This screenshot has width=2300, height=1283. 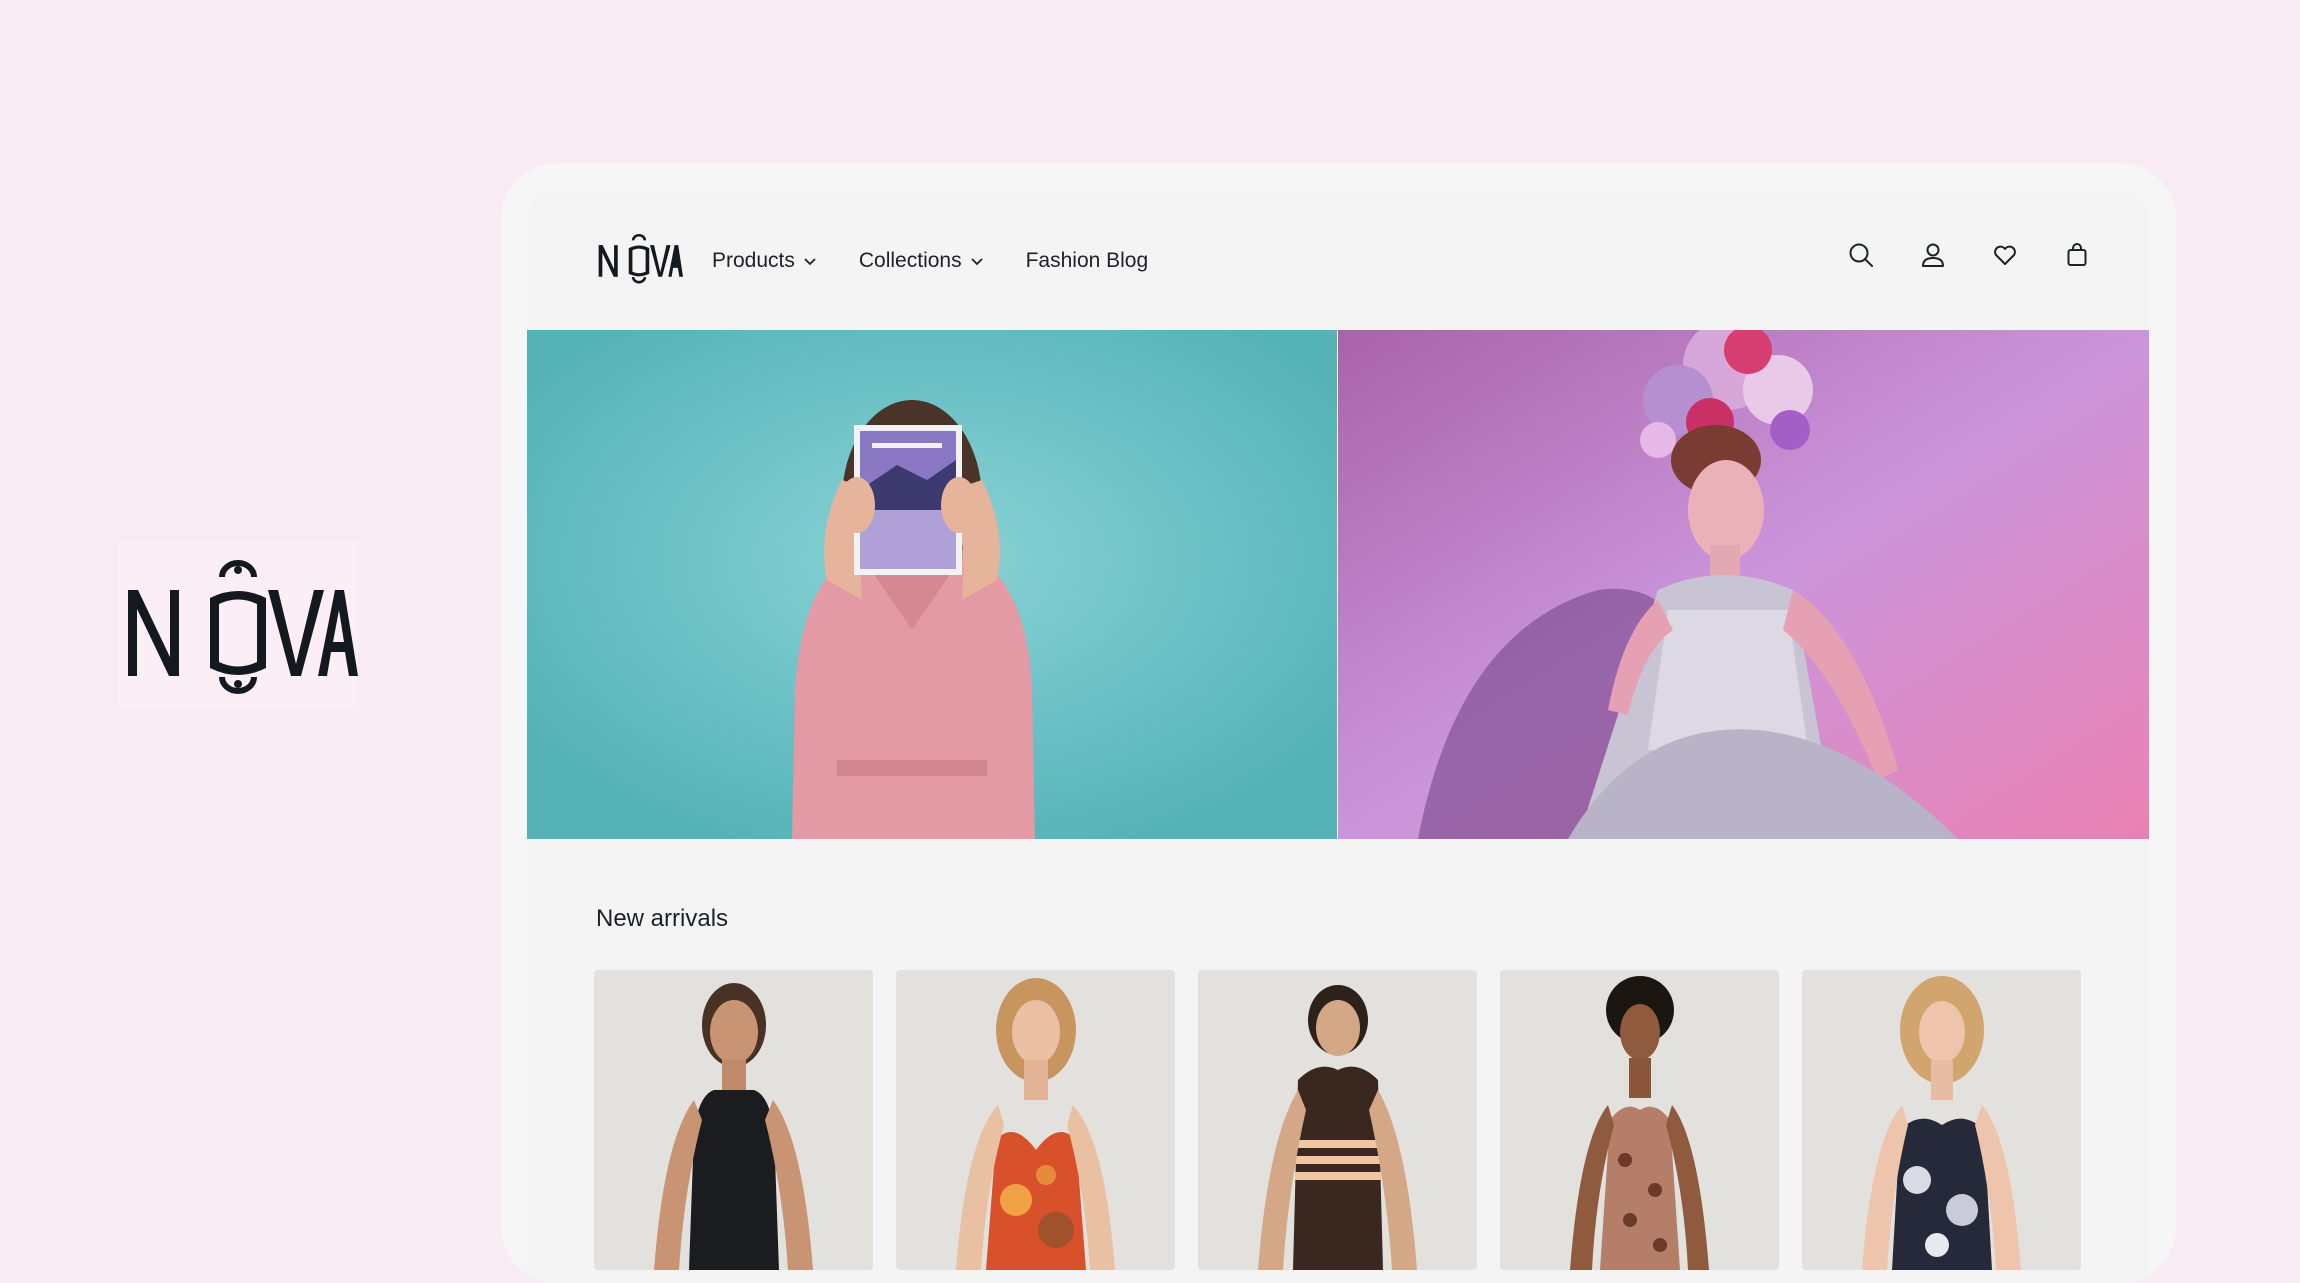 I want to click on account-button, so click(x=1933, y=255).